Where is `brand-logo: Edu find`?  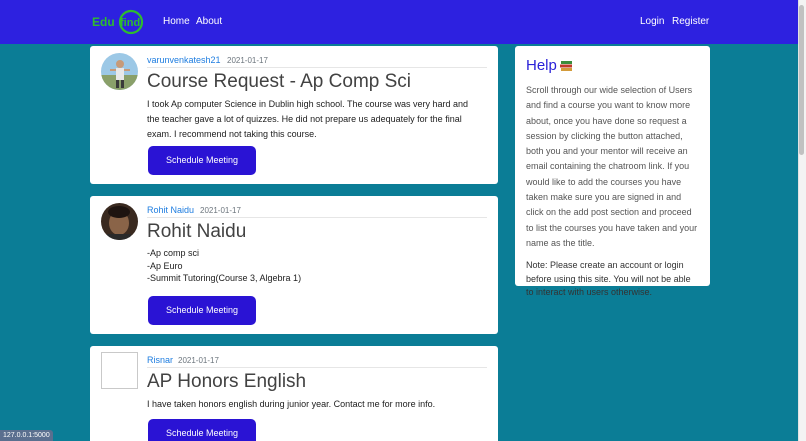 brand-logo: Edu find is located at coordinates (119, 22).